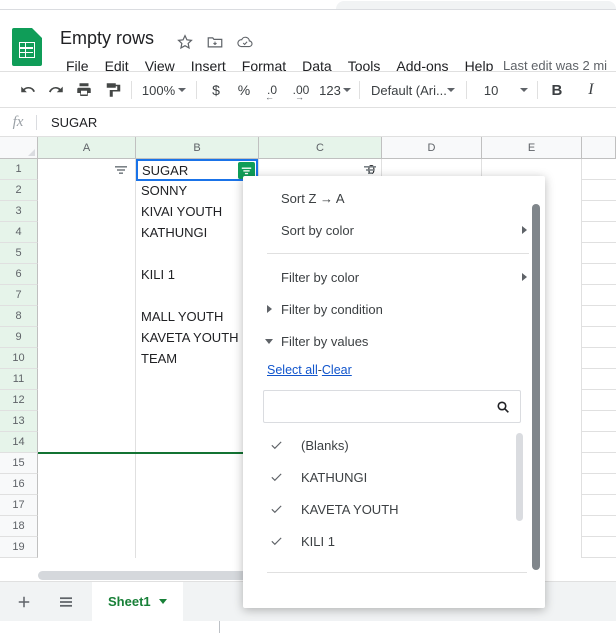 This screenshot has width=616, height=633. What do you see at coordinates (197, 547) in the screenshot?
I see `cell-B19` at bounding box center [197, 547].